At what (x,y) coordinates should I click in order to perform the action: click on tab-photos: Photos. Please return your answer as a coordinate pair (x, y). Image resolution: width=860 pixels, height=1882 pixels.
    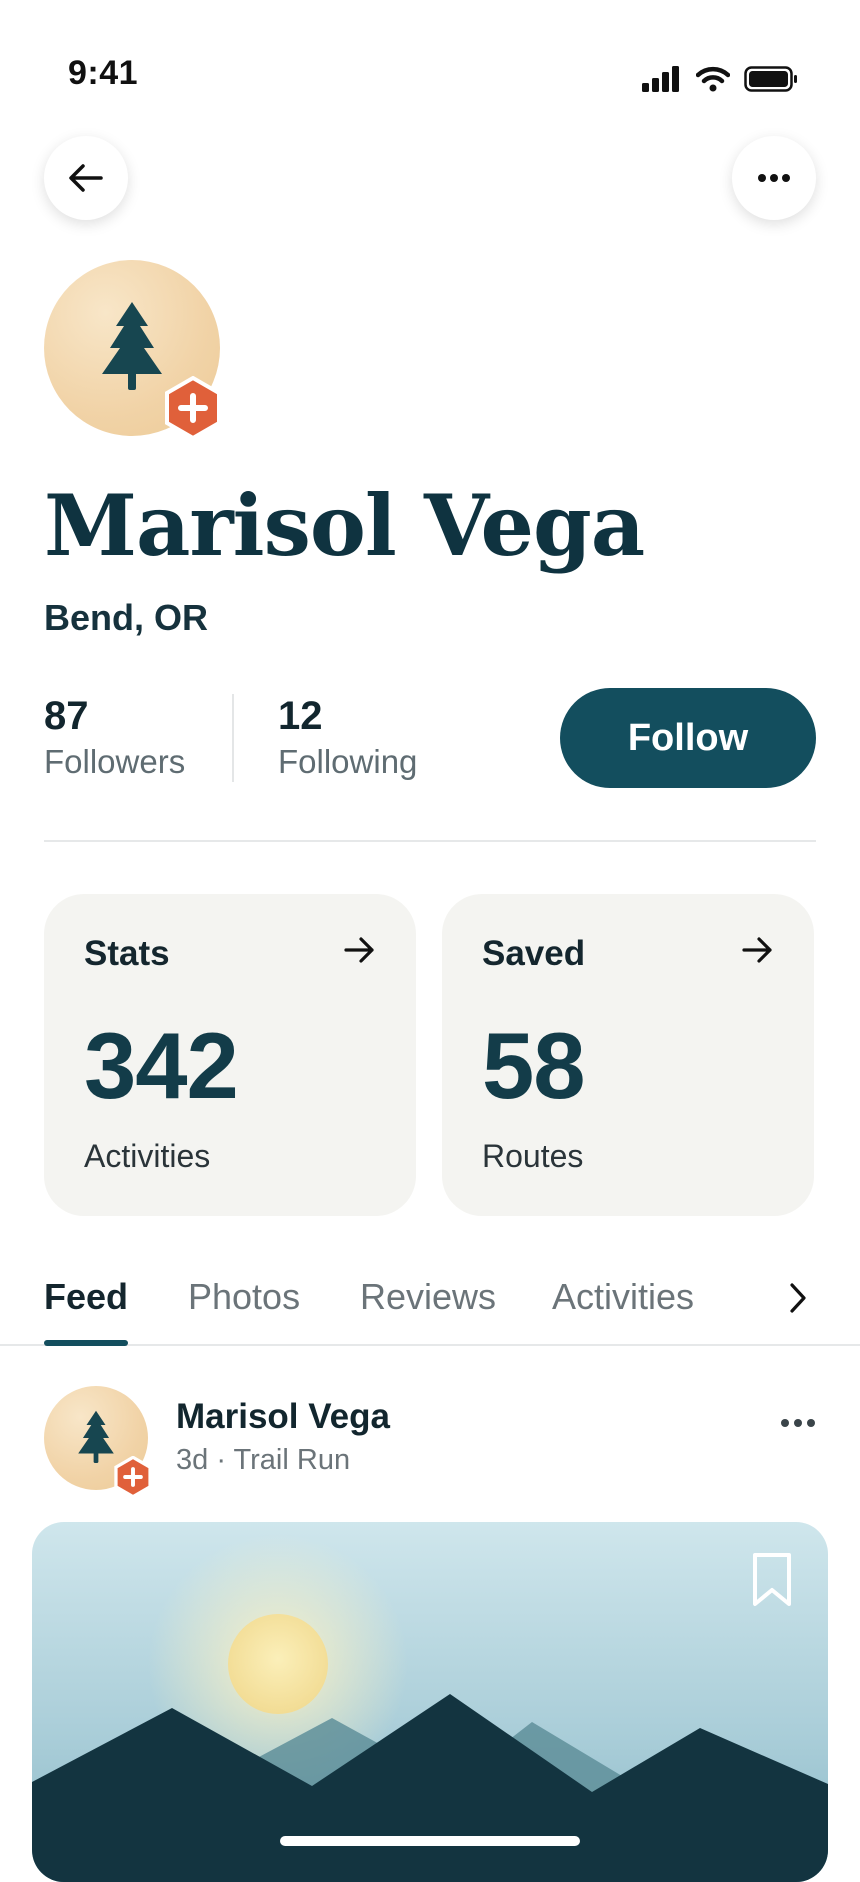
    Looking at the image, I should click on (244, 1297).